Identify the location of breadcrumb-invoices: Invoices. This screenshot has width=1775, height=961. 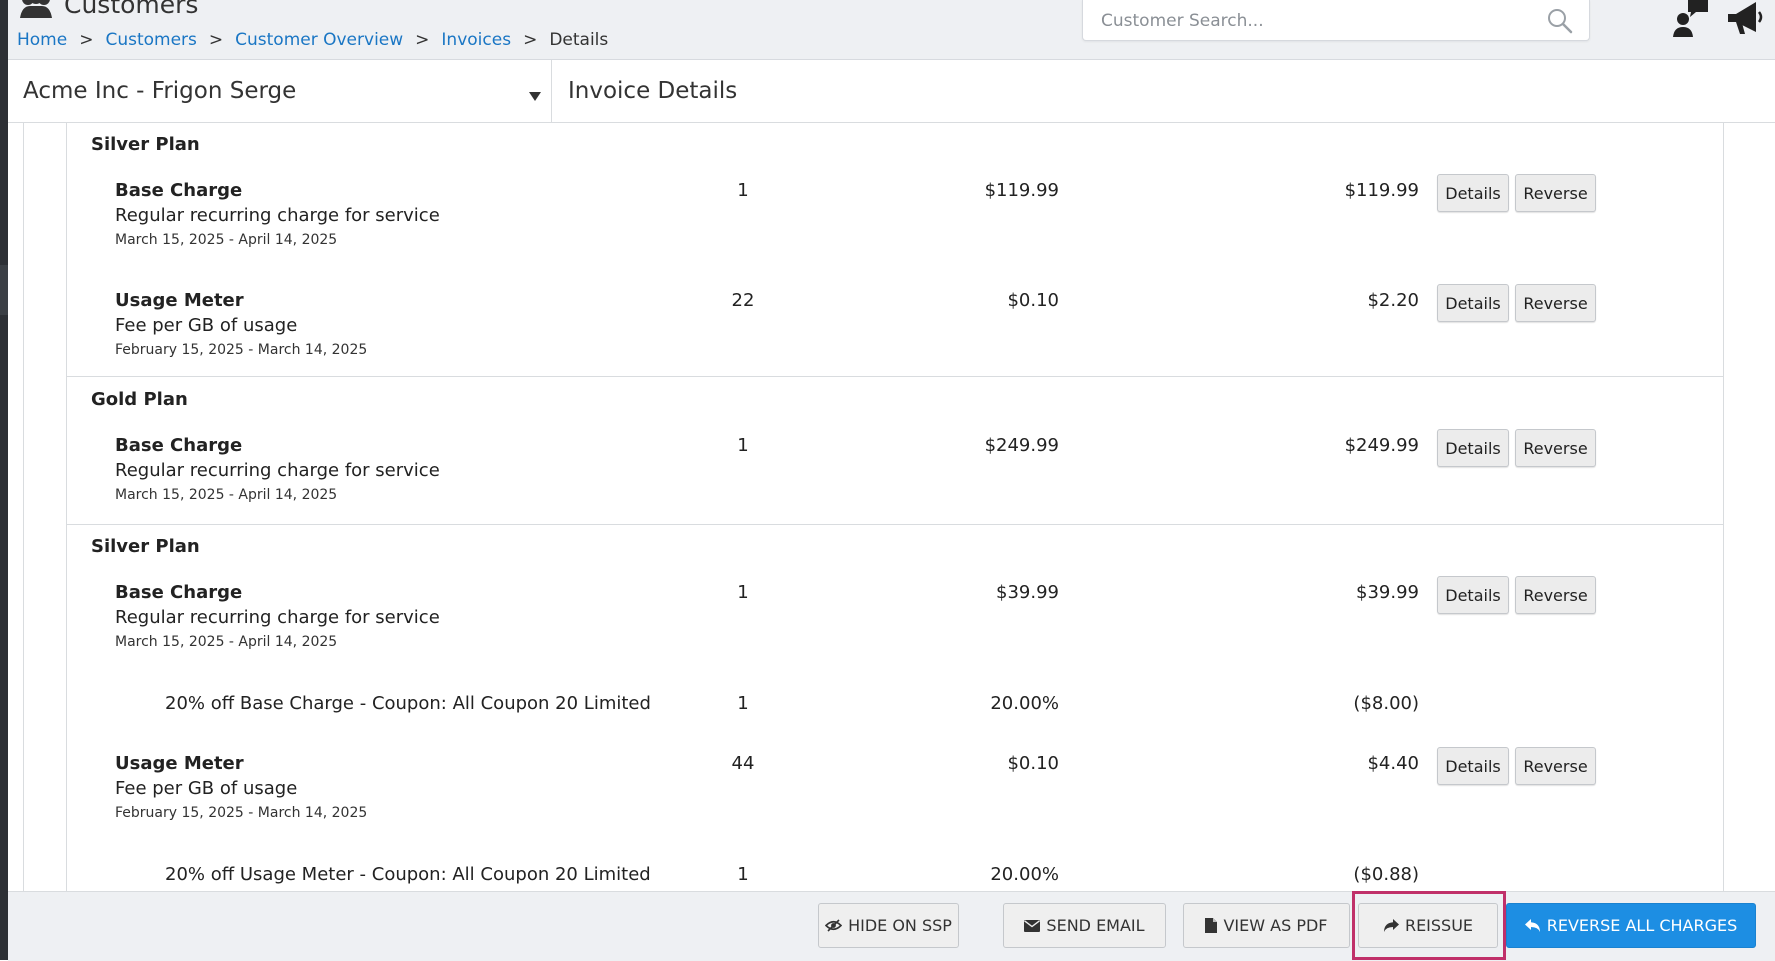
(476, 40).